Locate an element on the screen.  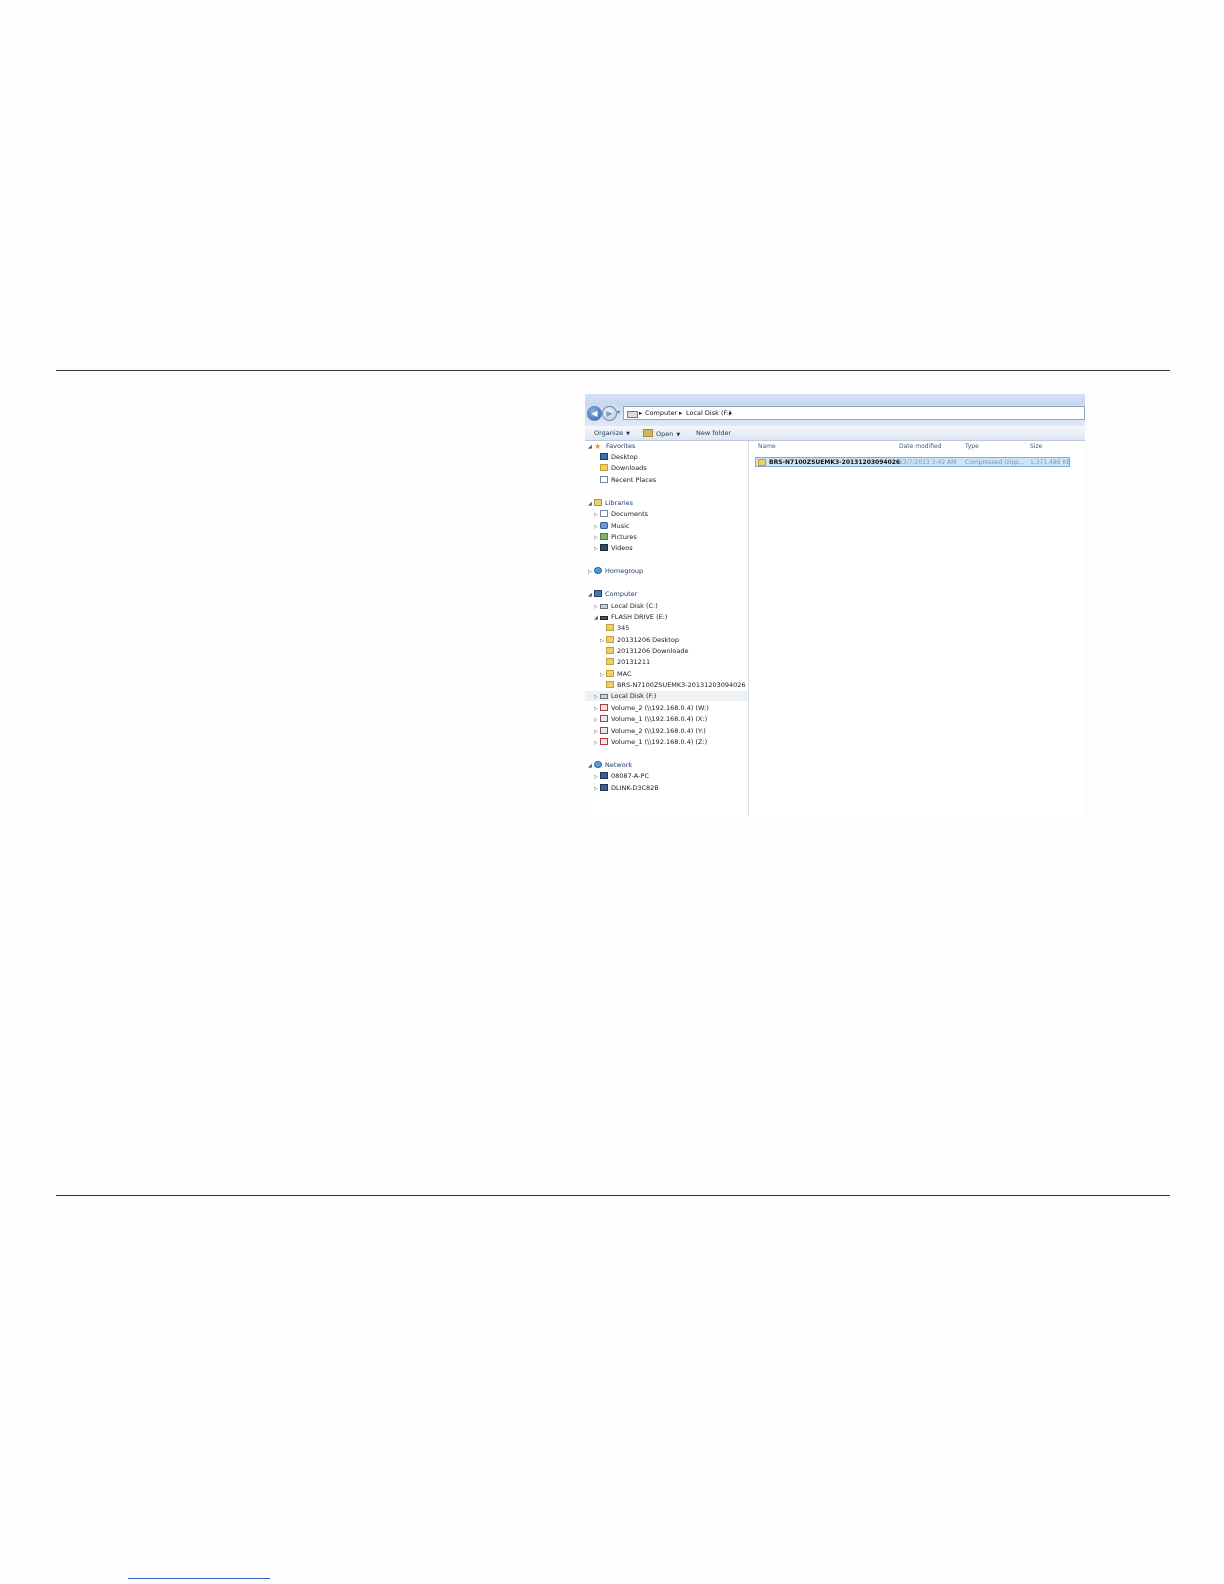
nav-item-label: 20131211 is located at coordinates (634, 662).